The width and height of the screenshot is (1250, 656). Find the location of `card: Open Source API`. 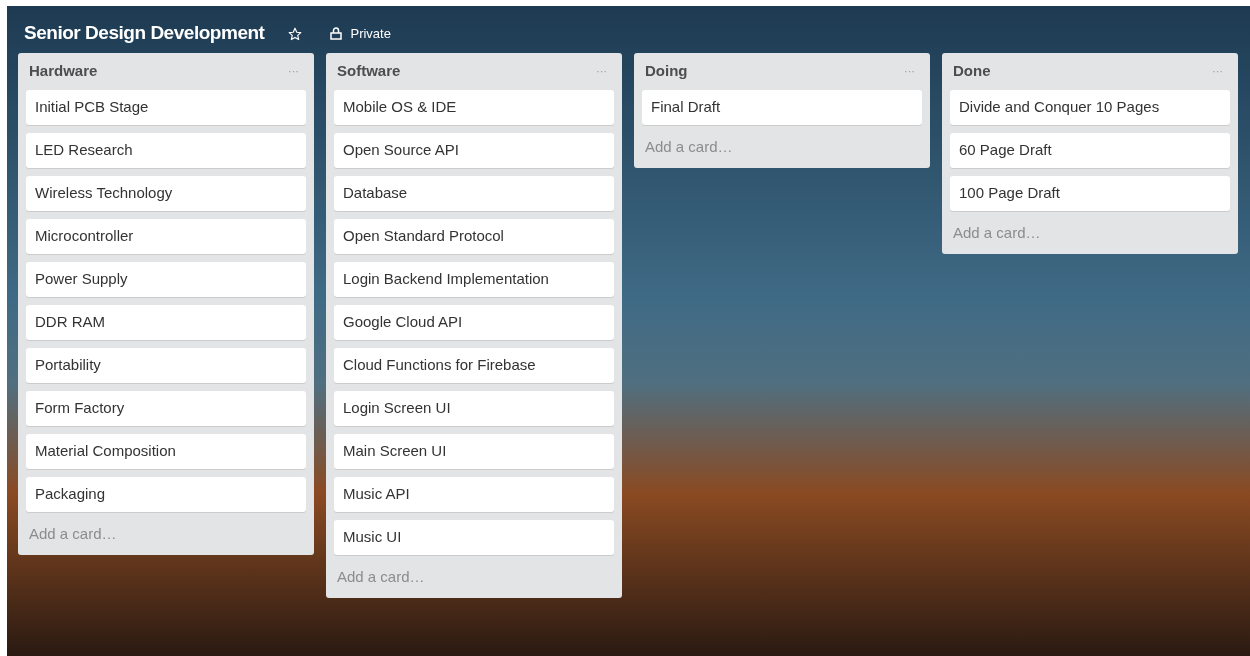

card: Open Source API is located at coordinates (474, 150).